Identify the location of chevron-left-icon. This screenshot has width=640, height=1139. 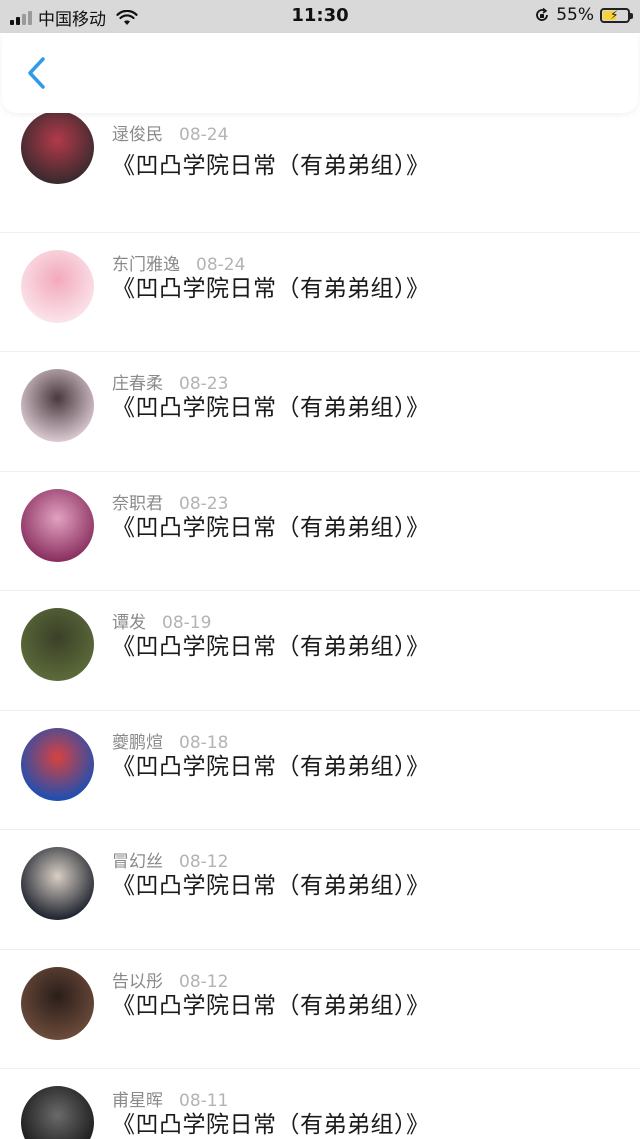
(36, 73).